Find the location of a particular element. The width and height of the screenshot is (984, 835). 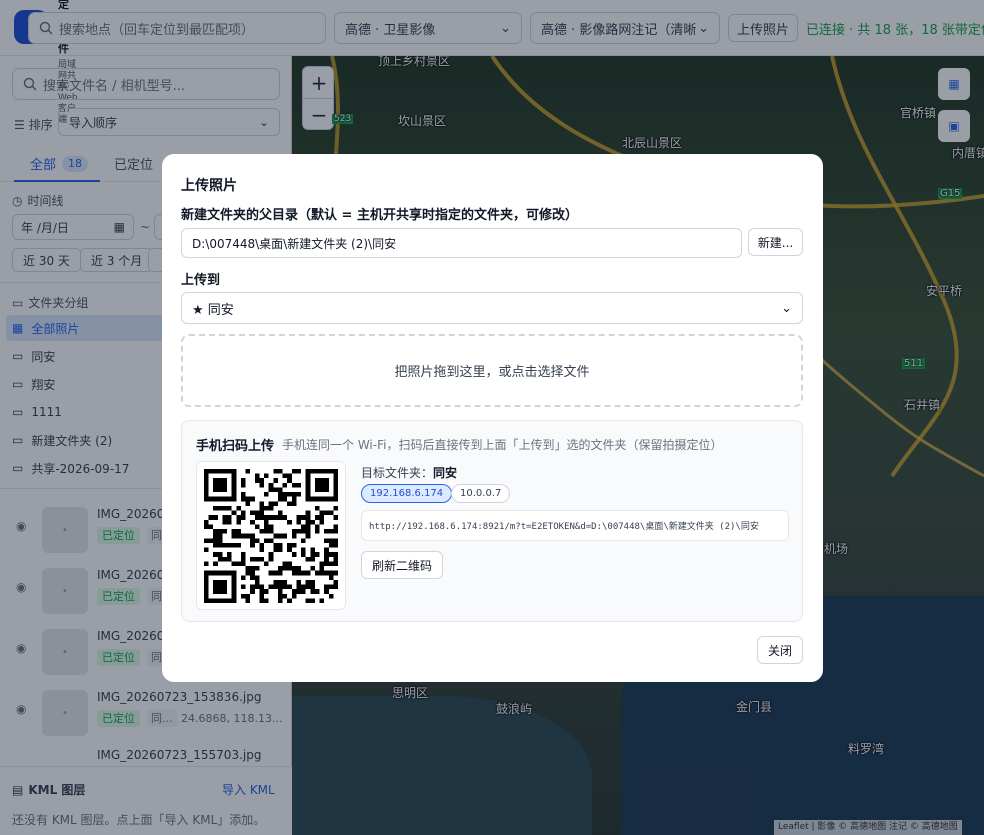

photo-dropzone: 把照片拖到这里，或点击选择文件 is located at coordinates (492, 370).